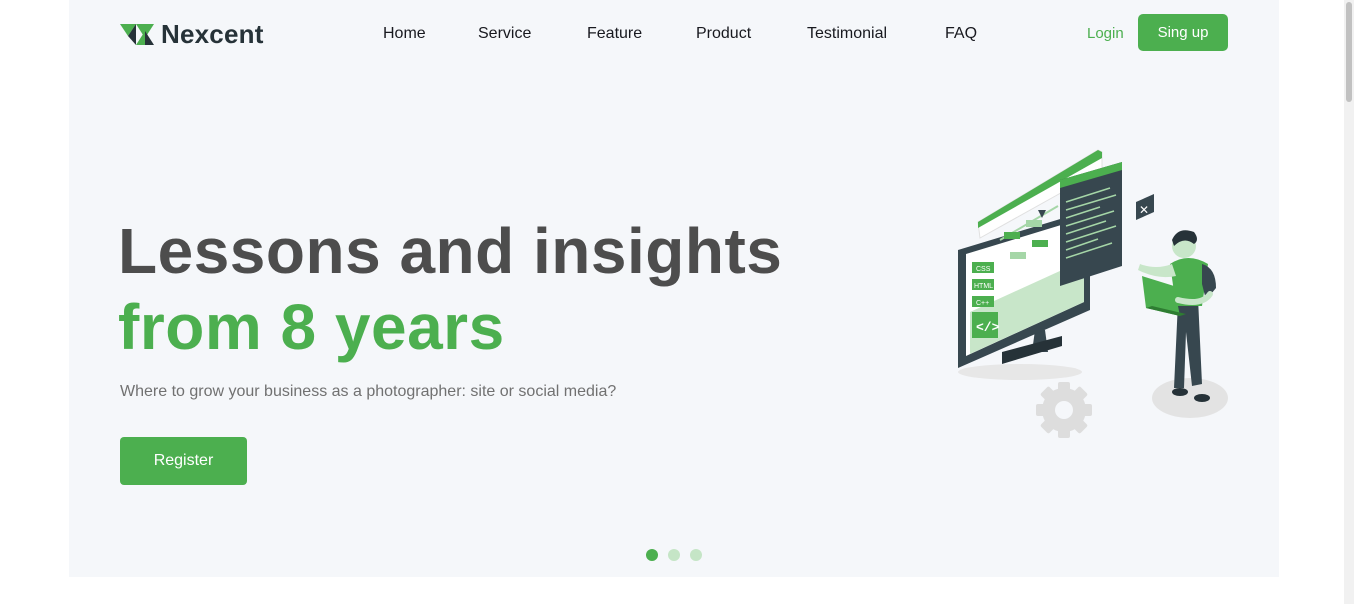 The image size is (1354, 604). Describe the element at coordinates (137, 34) in the screenshot. I see `nexcent-logo-icon` at that location.